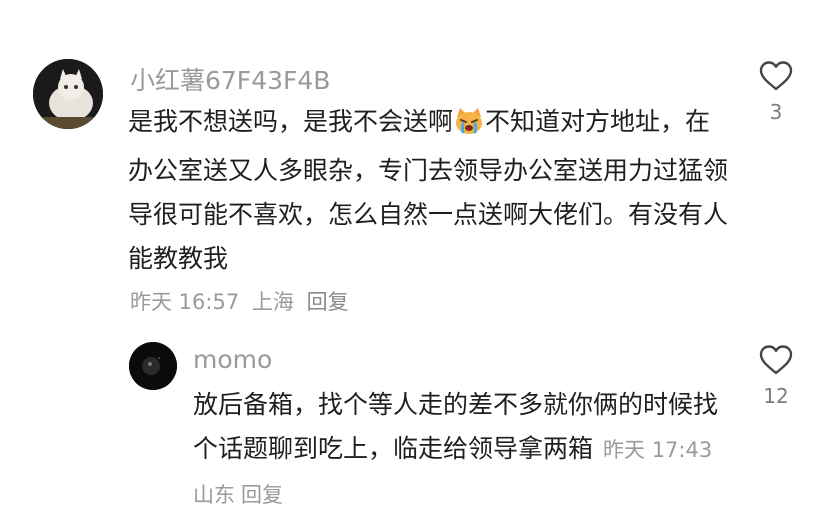 This screenshot has height=517, width=828. I want to click on like-button: 3, so click(776, 92).